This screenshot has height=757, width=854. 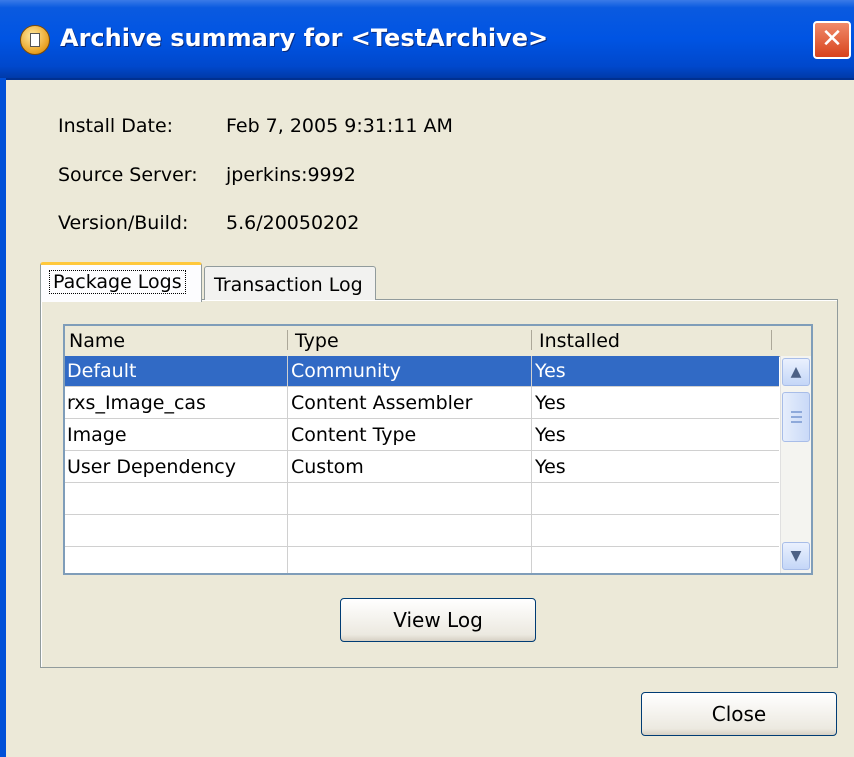 What do you see at coordinates (116, 126) in the screenshot?
I see `install-date-label: Install Date:` at bounding box center [116, 126].